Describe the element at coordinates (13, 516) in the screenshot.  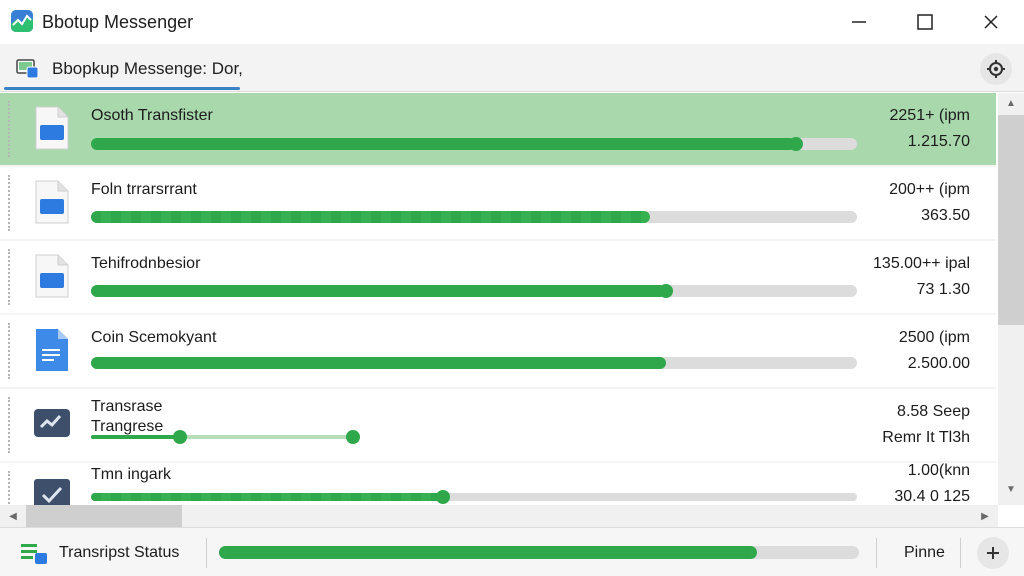
I see `scroll-left-icon: ◀` at that location.